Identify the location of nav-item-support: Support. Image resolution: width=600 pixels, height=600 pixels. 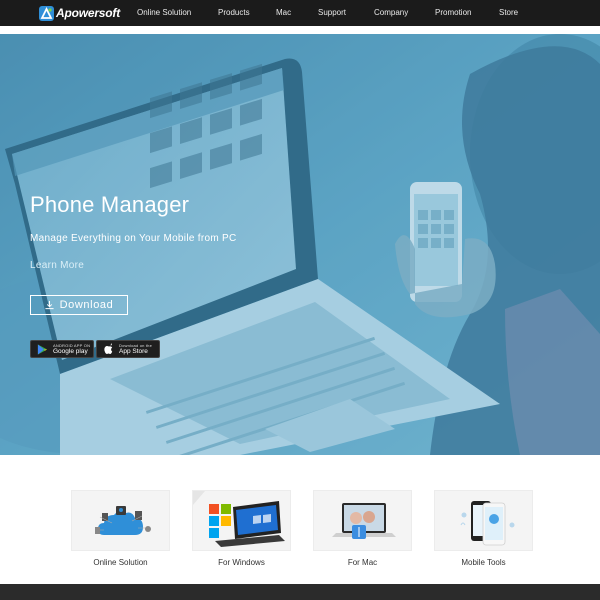
(332, 13).